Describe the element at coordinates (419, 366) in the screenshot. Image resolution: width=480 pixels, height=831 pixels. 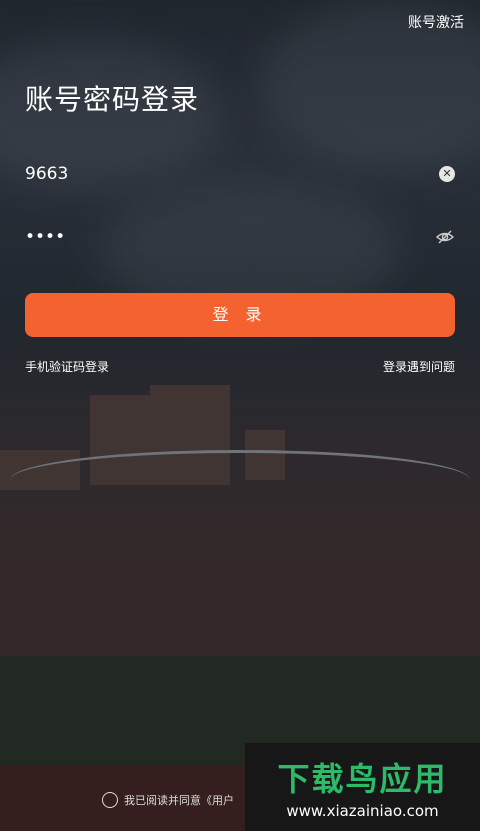
I see `login-help-link: 登录遇到问题` at that location.